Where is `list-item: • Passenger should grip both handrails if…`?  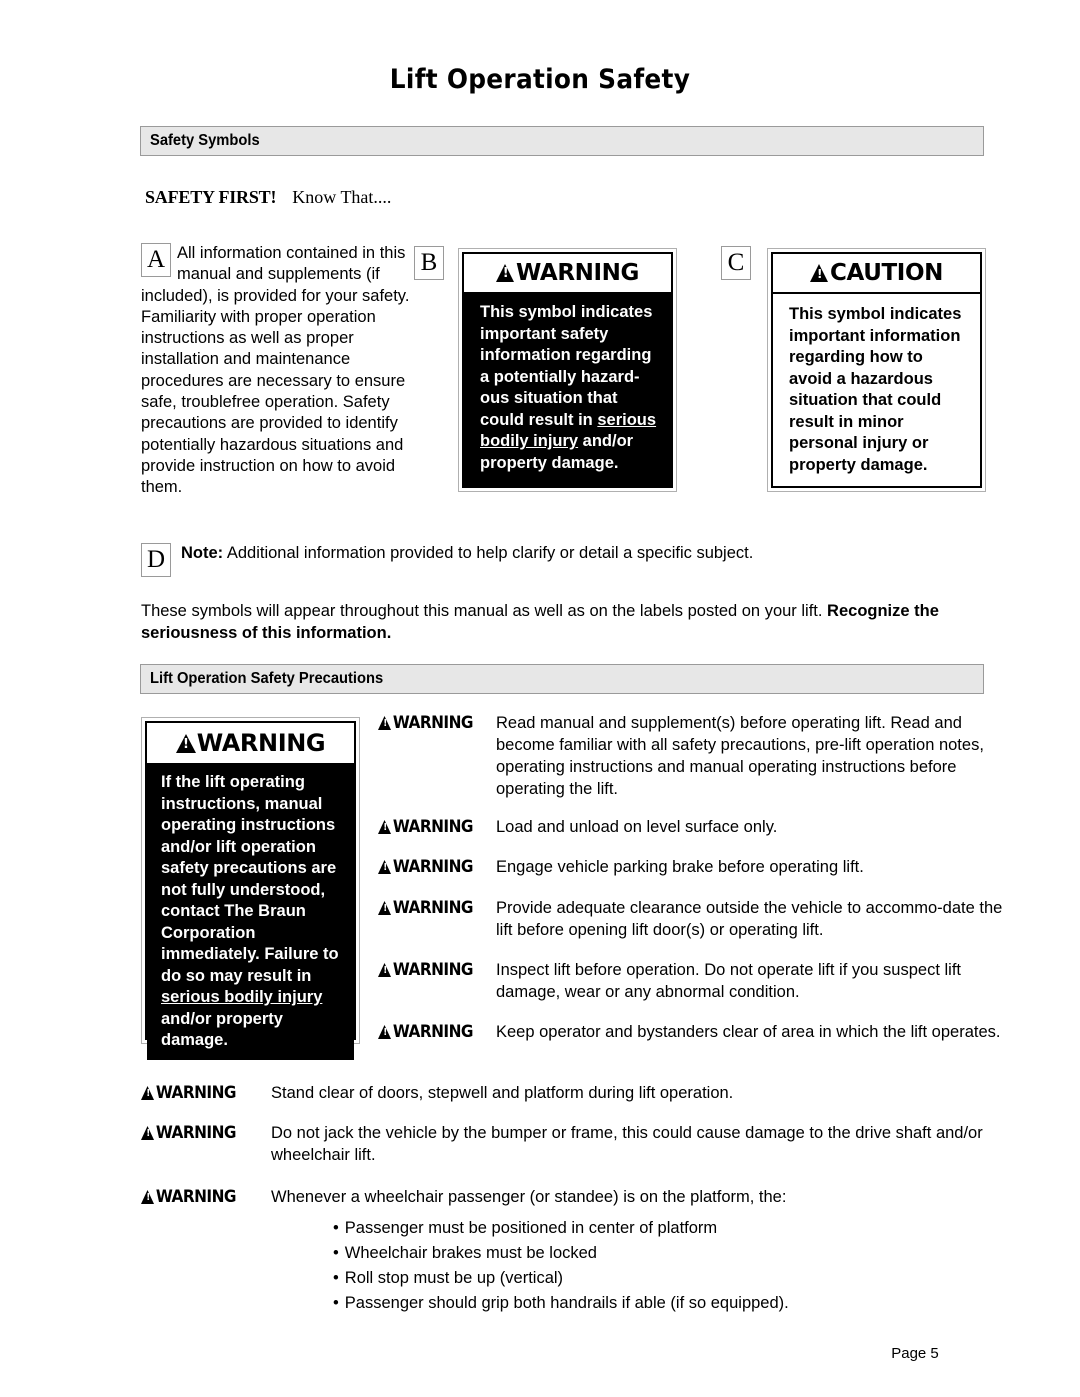 list-item: • Passenger should grip both handrails if… is located at coordinates (663, 1303).